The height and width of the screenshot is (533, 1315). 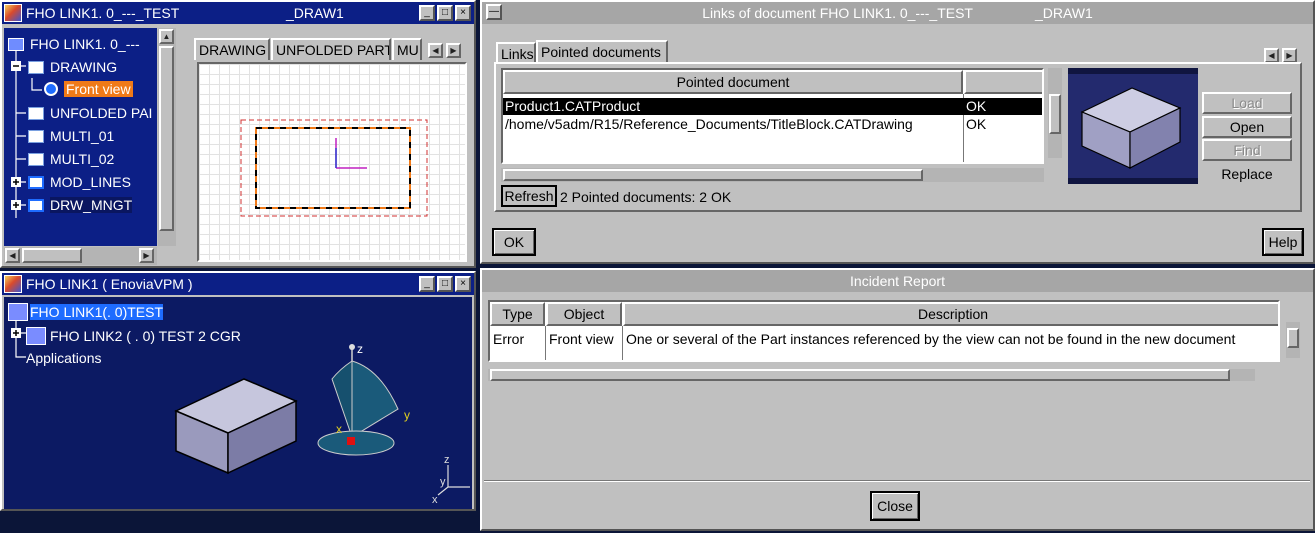 I want to click on open-button: Open, so click(x=1247, y=127).